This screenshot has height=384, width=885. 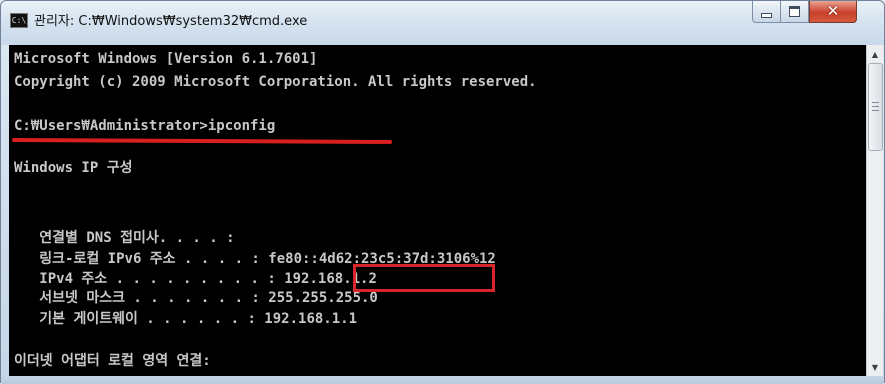 What do you see at coordinates (124, 238) in the screenshot?
I see `dns-suffix-line: 연결별 DNS 접미사. . . . :` at bounding box center [124, 238].